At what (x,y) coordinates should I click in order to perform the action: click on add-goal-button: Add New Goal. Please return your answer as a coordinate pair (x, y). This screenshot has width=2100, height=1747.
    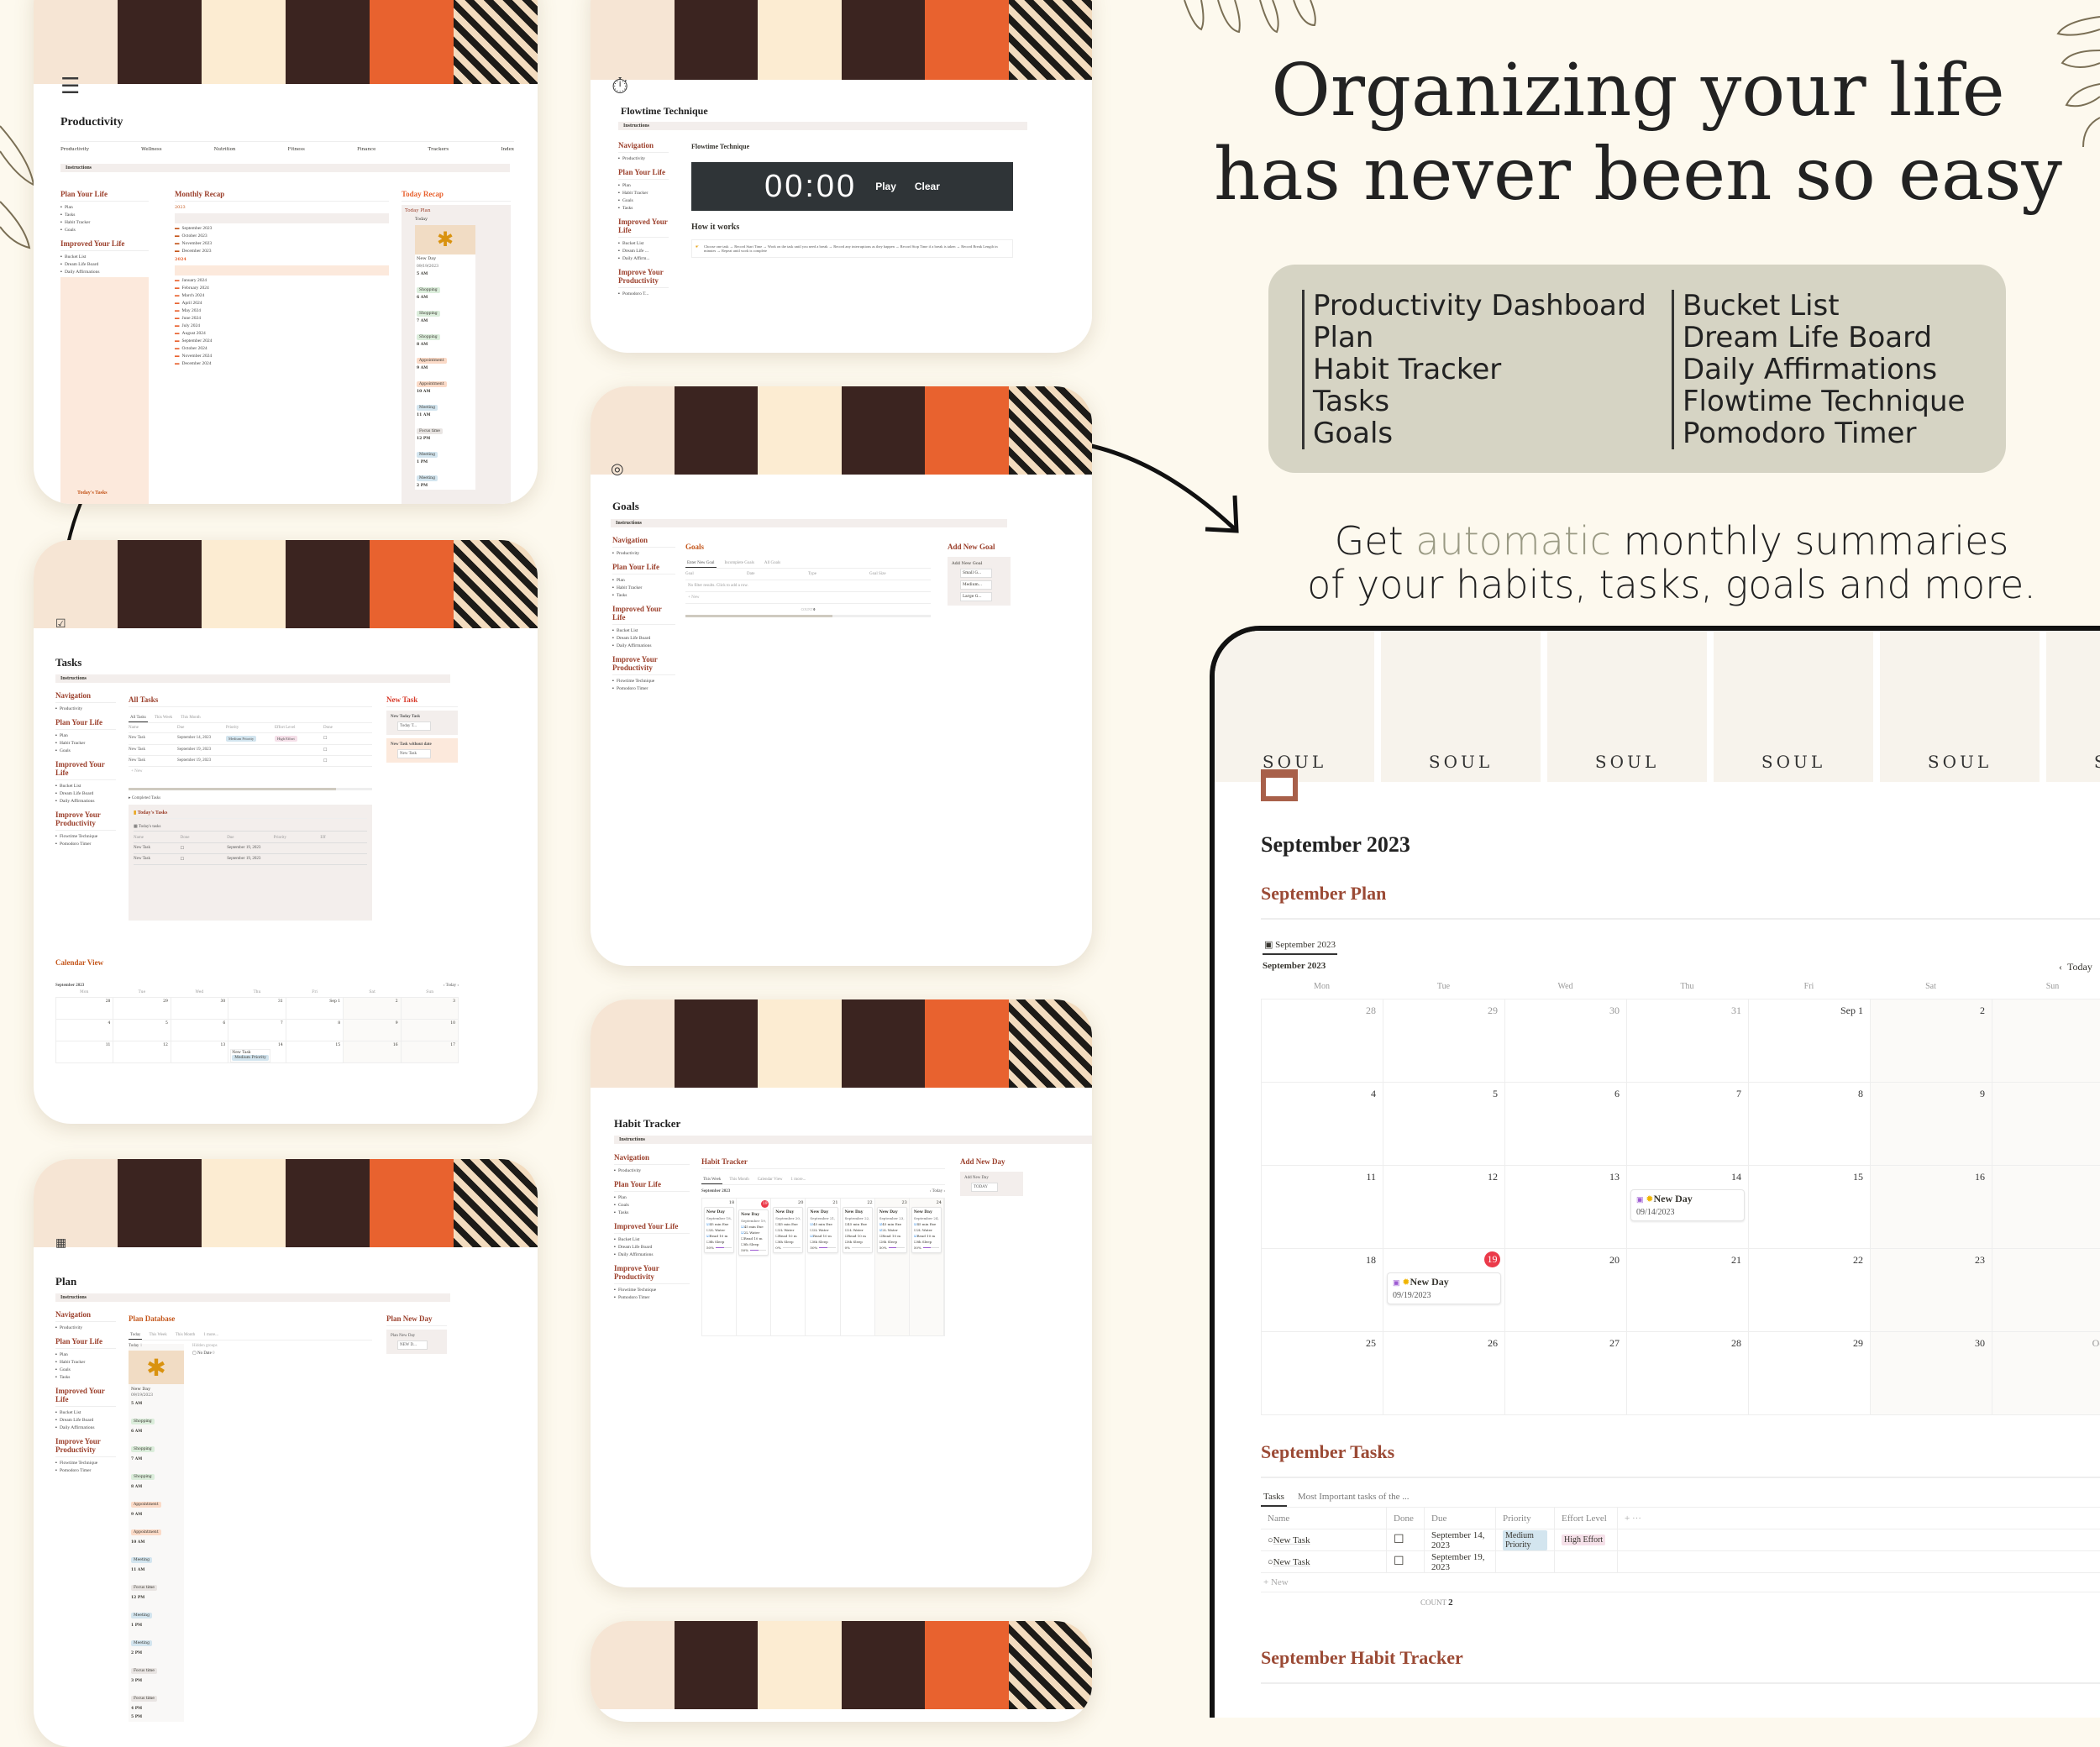
    Looking at the image, I should click on (979, 563).